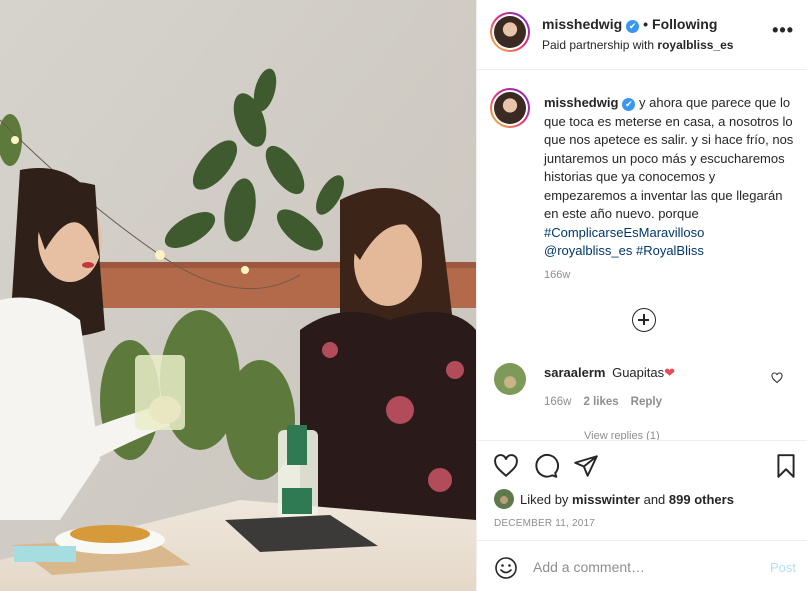  What do you see at coordinates (783, 567) in the screenshot?
I see `post-comment-button: Post` at bounding box center [783, 567].